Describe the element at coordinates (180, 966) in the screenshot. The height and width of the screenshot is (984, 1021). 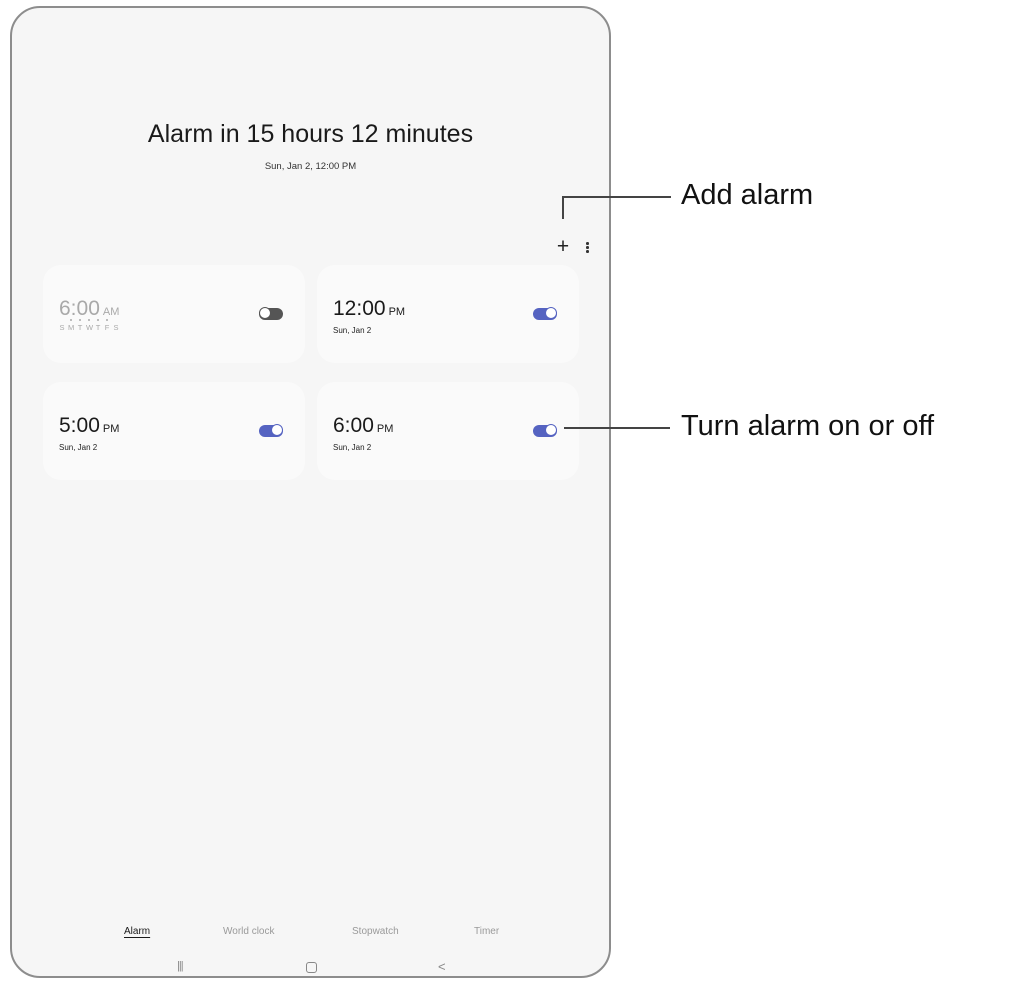
I see `recent-apps-icon: |||` at that location.